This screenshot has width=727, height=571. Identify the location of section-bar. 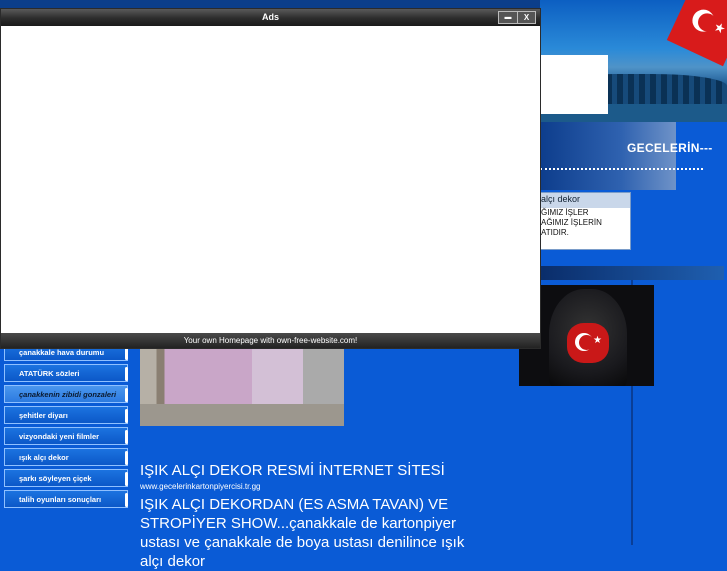
(632, 273).